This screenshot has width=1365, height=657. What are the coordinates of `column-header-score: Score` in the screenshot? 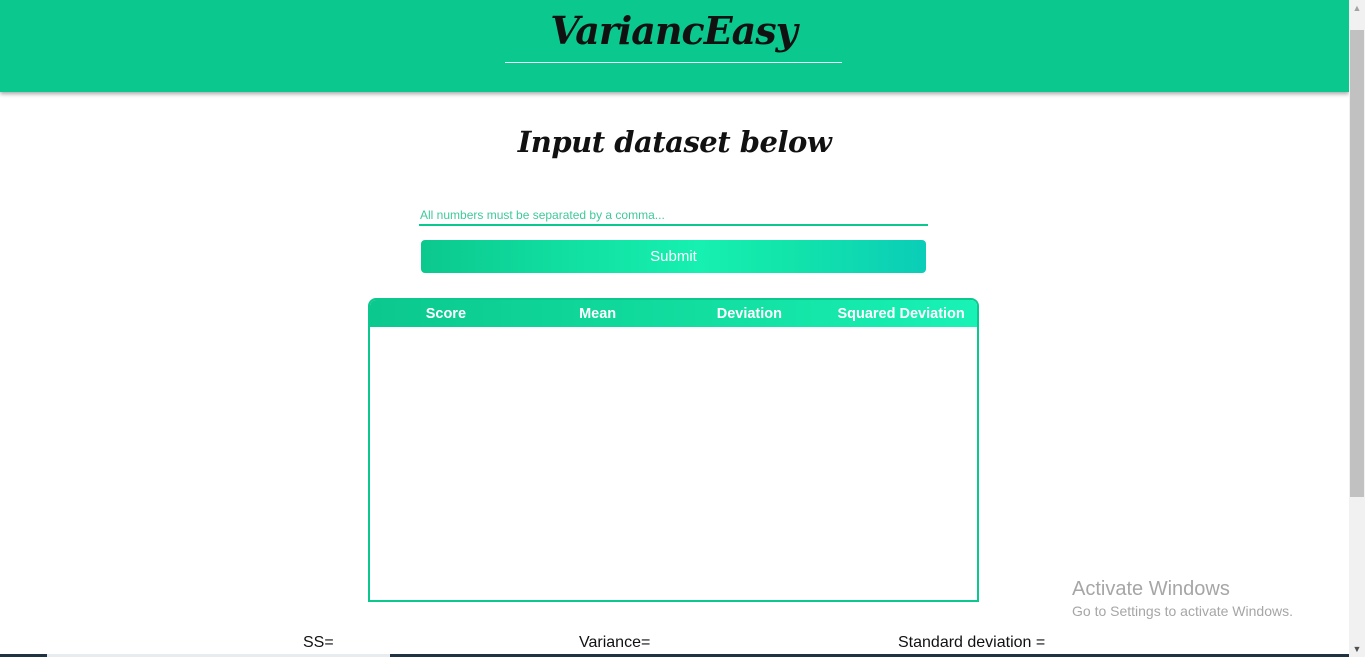 It's located at (446, 314).